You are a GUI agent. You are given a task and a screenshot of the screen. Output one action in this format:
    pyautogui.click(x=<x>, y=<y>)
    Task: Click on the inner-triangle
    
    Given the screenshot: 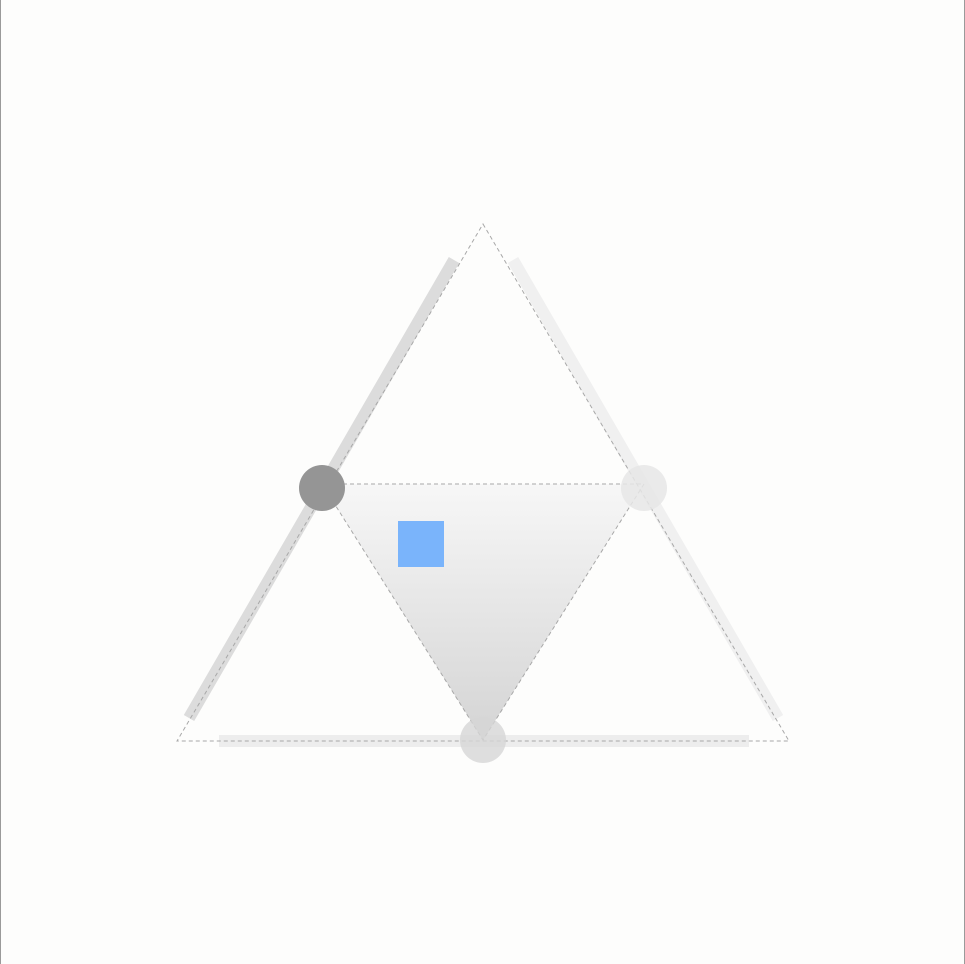 What is the action you would take?
    pyautogui.click(x=483, y=612)
    